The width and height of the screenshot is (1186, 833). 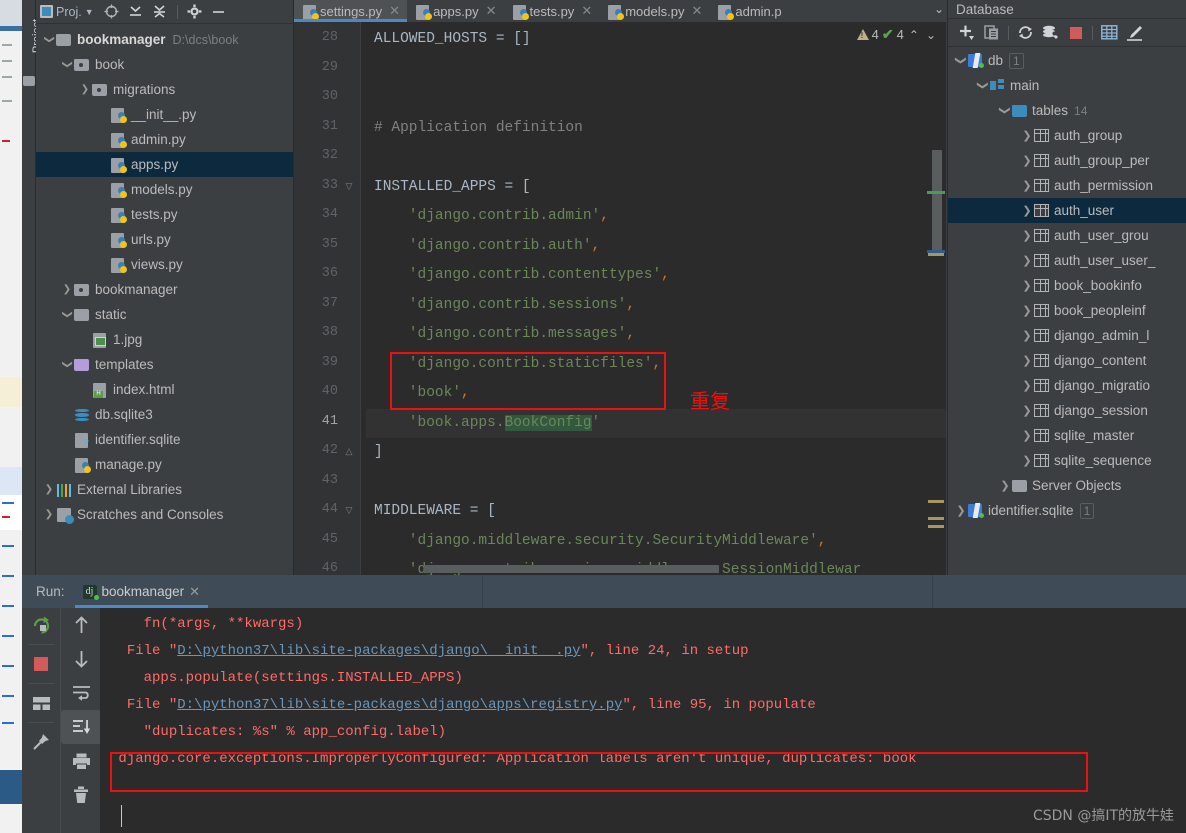 What do you see at coordinates (41, 742) in the screenshot?
I see `pin-icon` at bounding box center [41, 742].